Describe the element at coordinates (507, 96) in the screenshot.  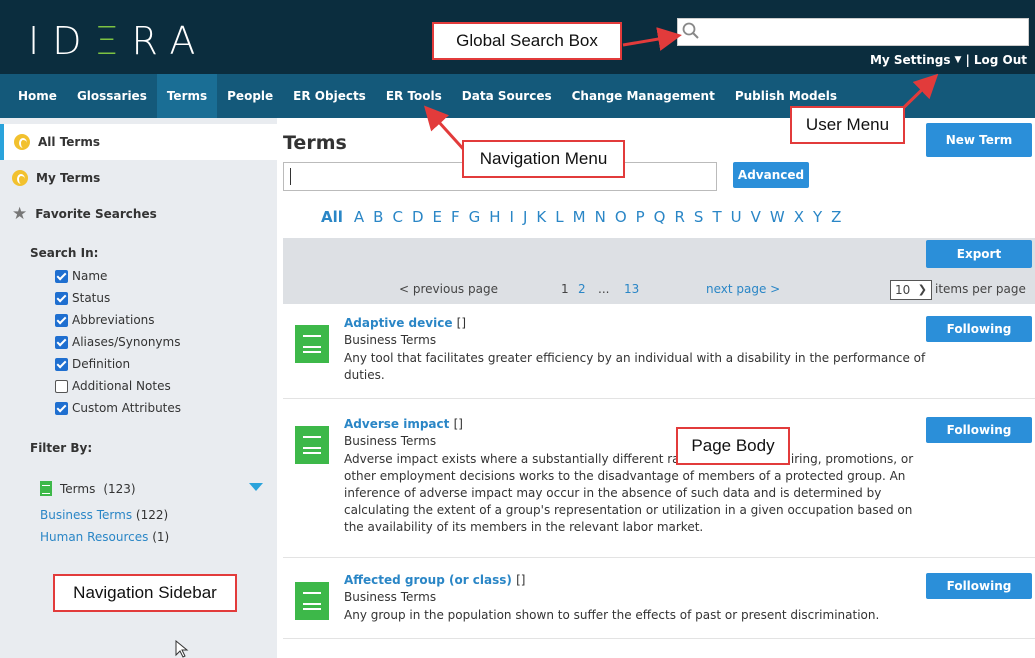
I see `nav-item-data-sources: Data Sources` at that location.